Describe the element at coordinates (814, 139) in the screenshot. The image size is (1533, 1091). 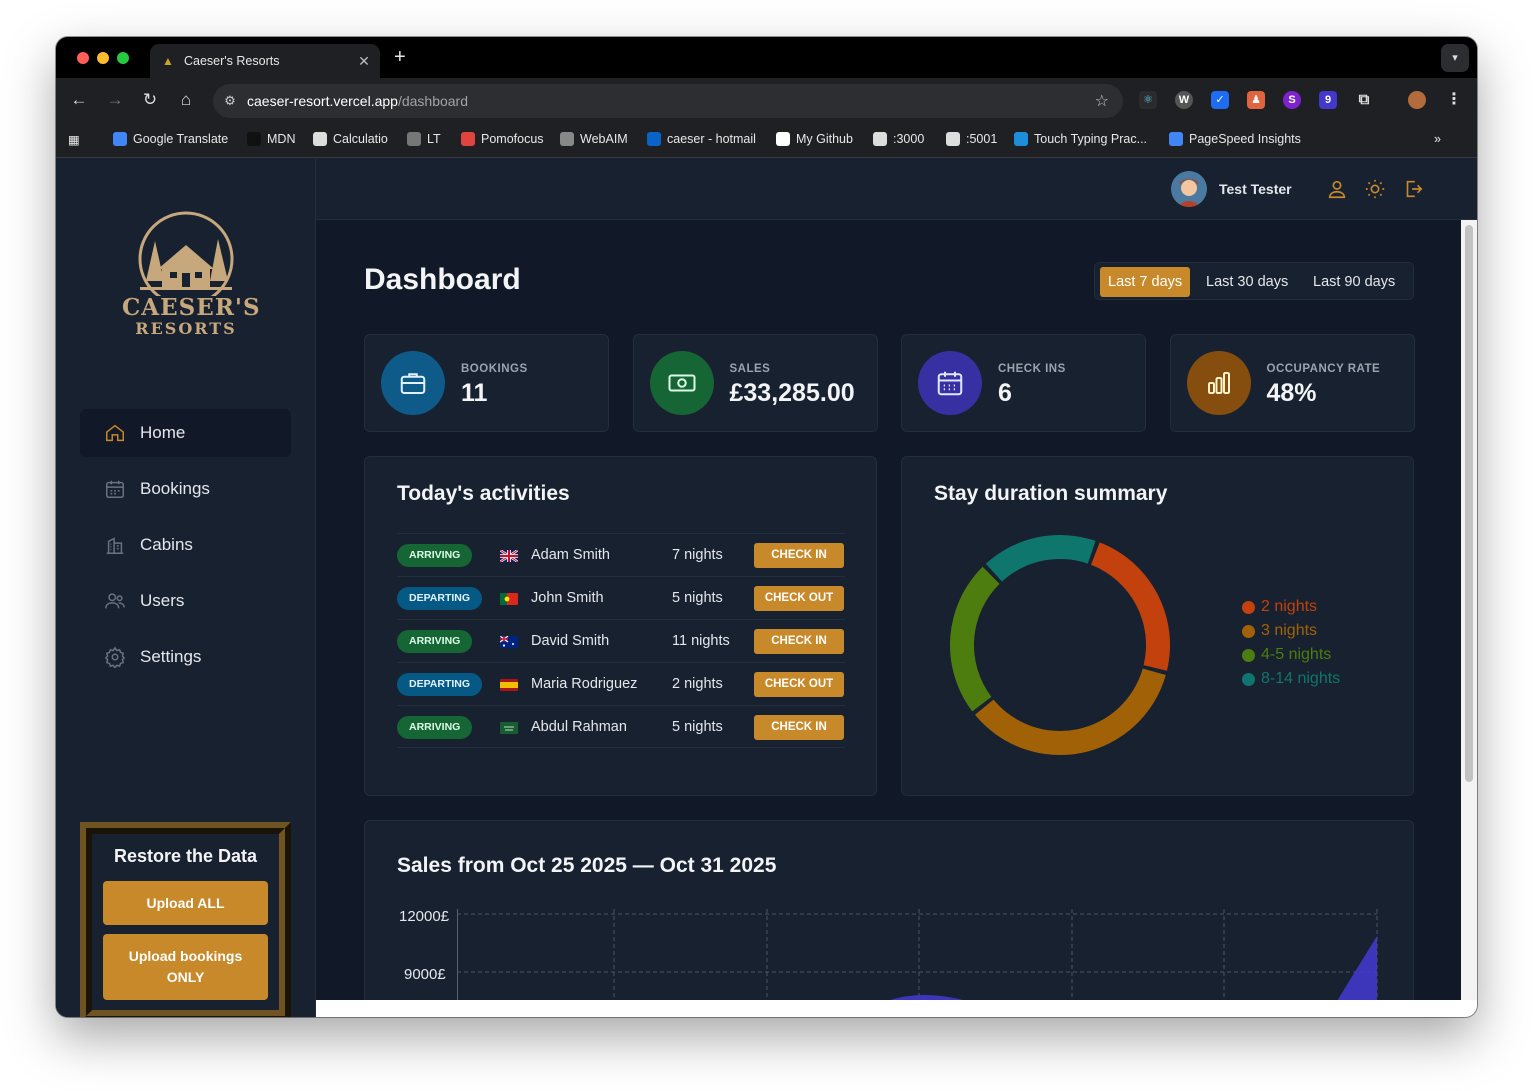
I see `bookmark-item: My Github` at that location.